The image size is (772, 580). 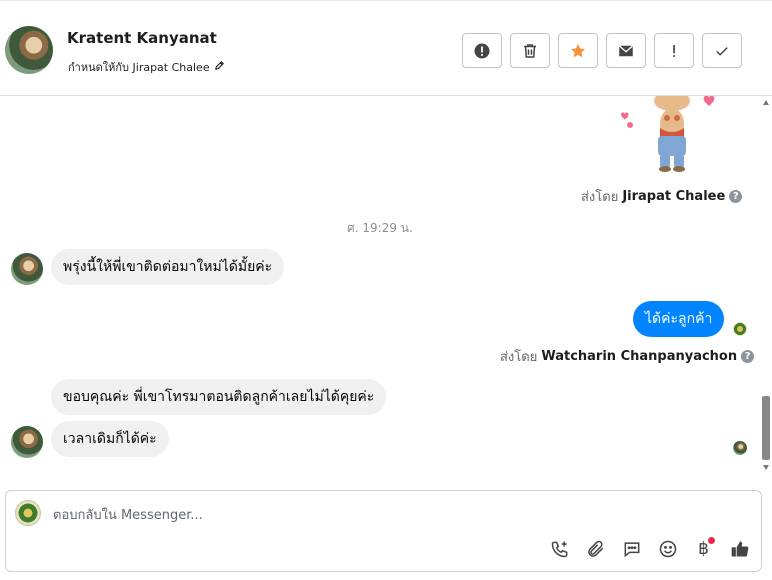 What do you see at coordinates (29, 50) in the screenshot?
I see `contact-avatar` at bounding box center [29, 50].